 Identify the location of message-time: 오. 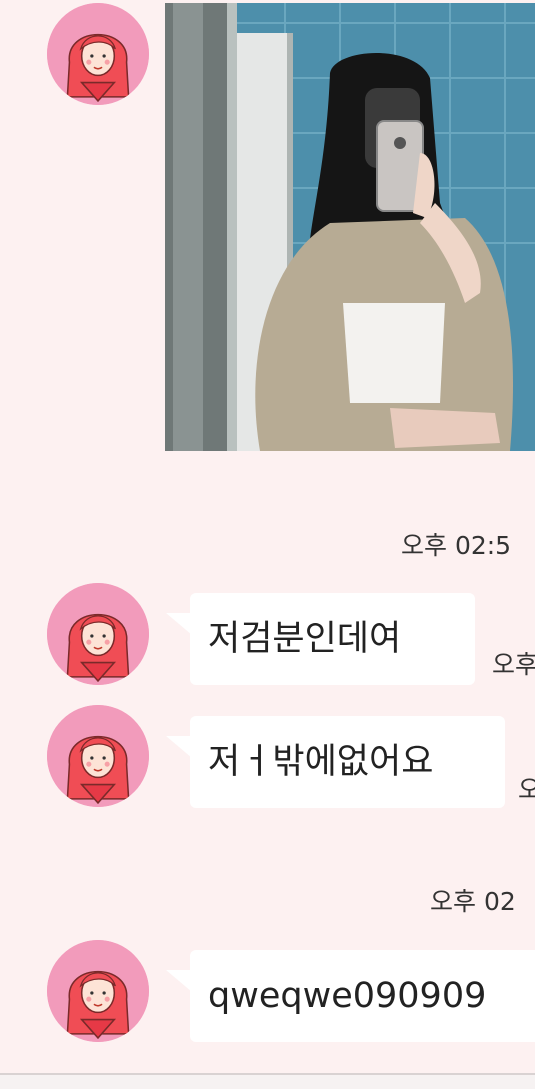
(526, 789).